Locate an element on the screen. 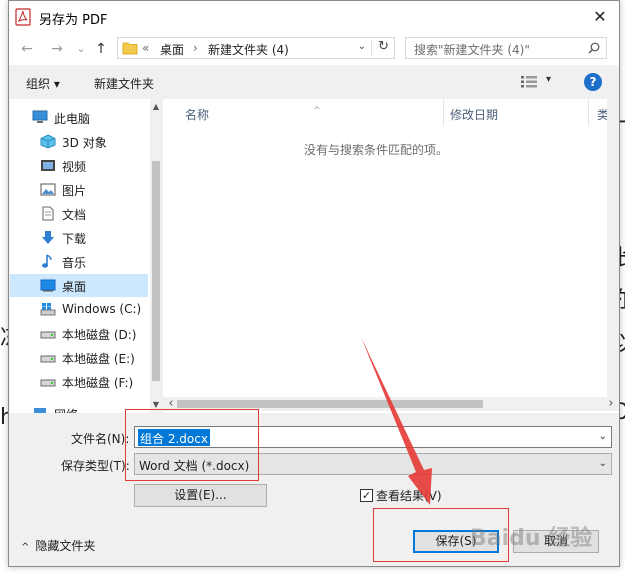  sidebar-item-label: 图片 is located at coordinates (74, 191).